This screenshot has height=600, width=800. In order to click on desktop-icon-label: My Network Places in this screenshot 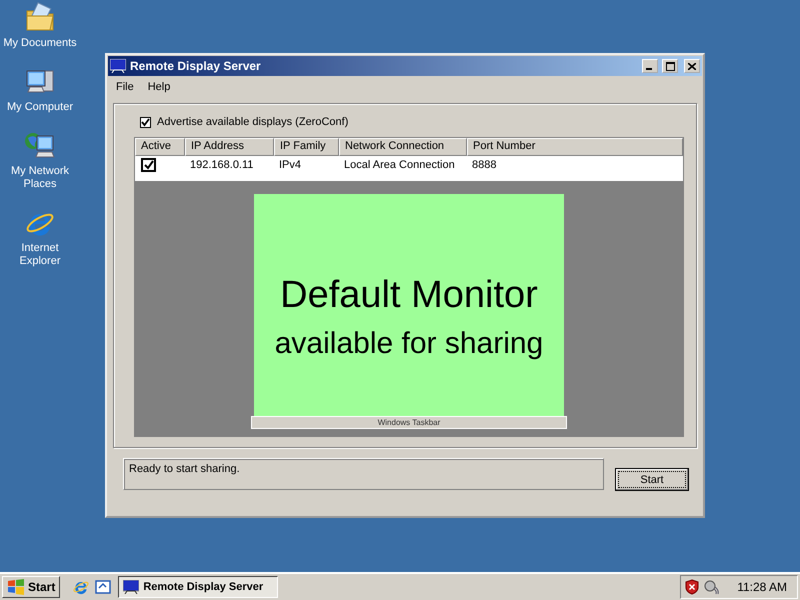, I will do `click(40, 178)`.